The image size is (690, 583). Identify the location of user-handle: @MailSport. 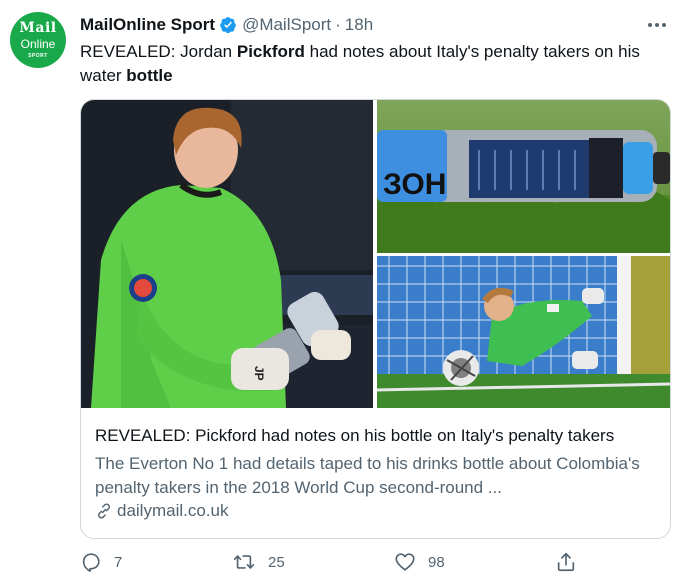
(286, 25).